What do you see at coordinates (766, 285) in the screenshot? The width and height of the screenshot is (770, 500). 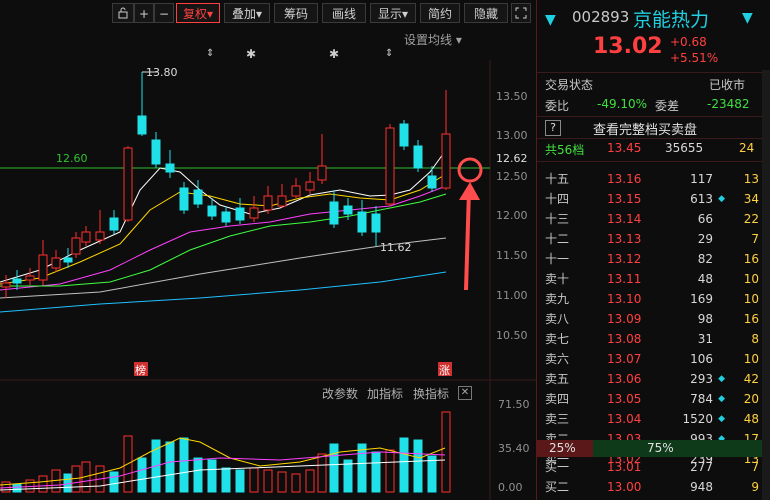 I see `side-tab-strip` at bounding box center [766, 285].